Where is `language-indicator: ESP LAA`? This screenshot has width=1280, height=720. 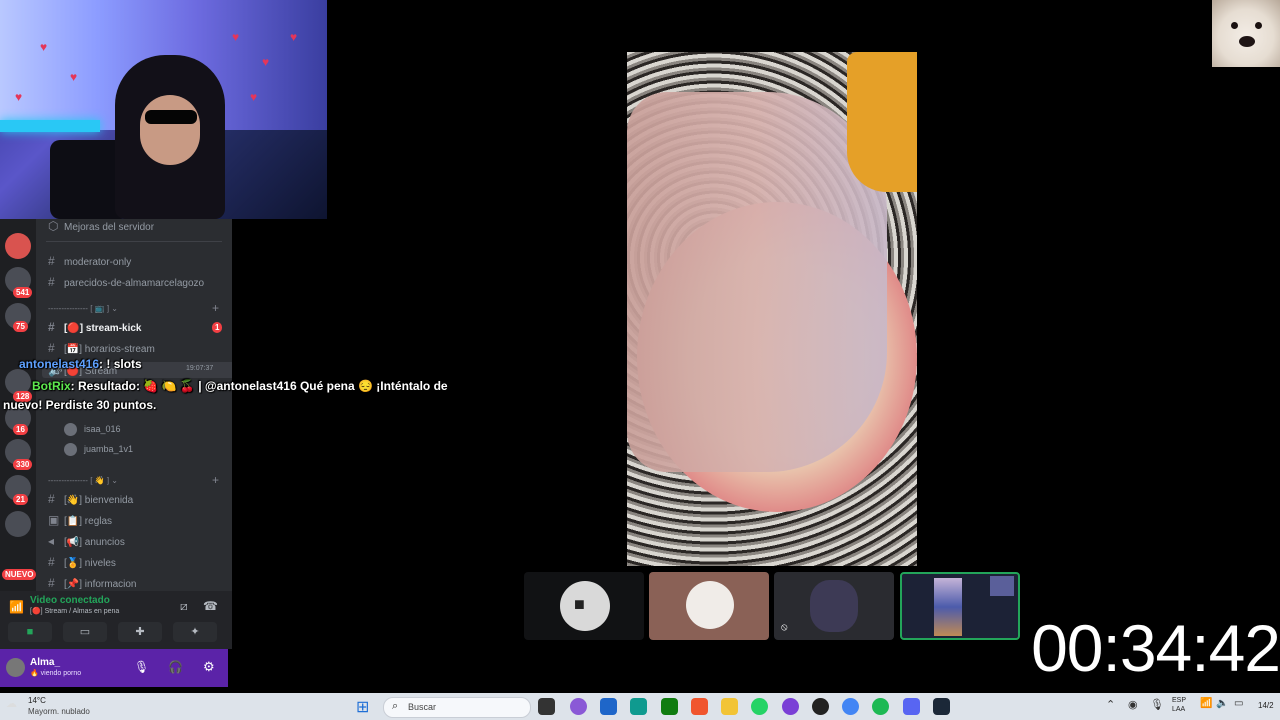
language-indicator: ESP LAA is located at coordinates (1179, 705).